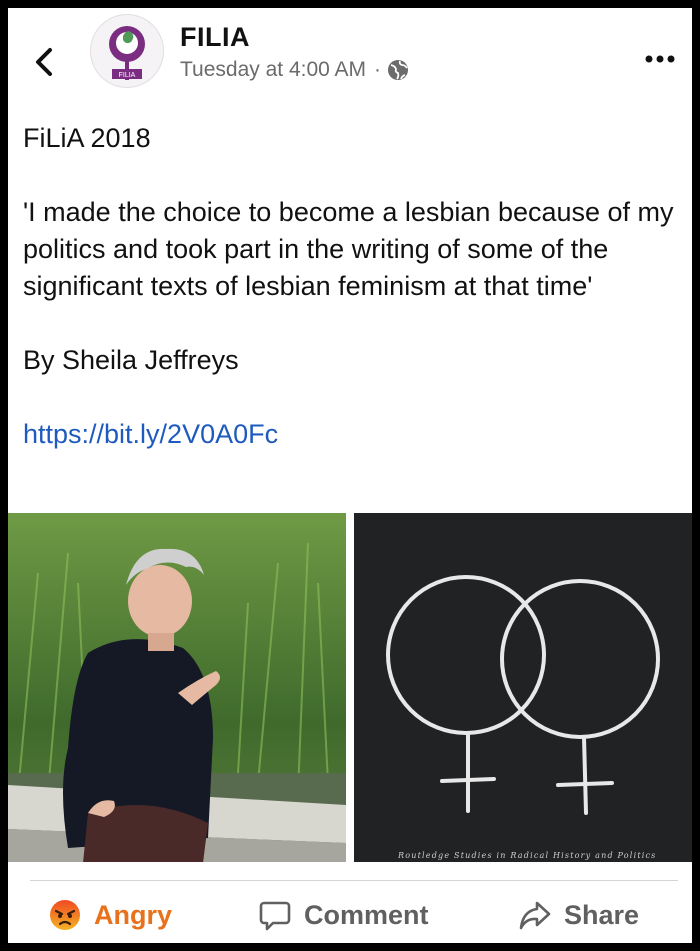 The width and height of the screenshot is (700, 951). I want to click on post-heading: FiLiA 2018, so click(87, 138).